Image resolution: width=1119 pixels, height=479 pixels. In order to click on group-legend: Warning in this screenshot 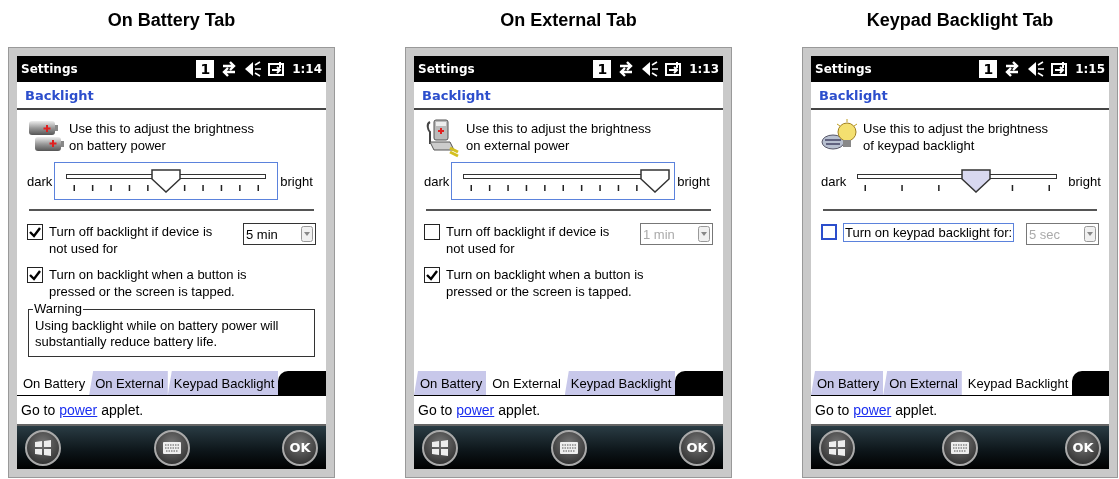, I will do `click(58, 309)`.